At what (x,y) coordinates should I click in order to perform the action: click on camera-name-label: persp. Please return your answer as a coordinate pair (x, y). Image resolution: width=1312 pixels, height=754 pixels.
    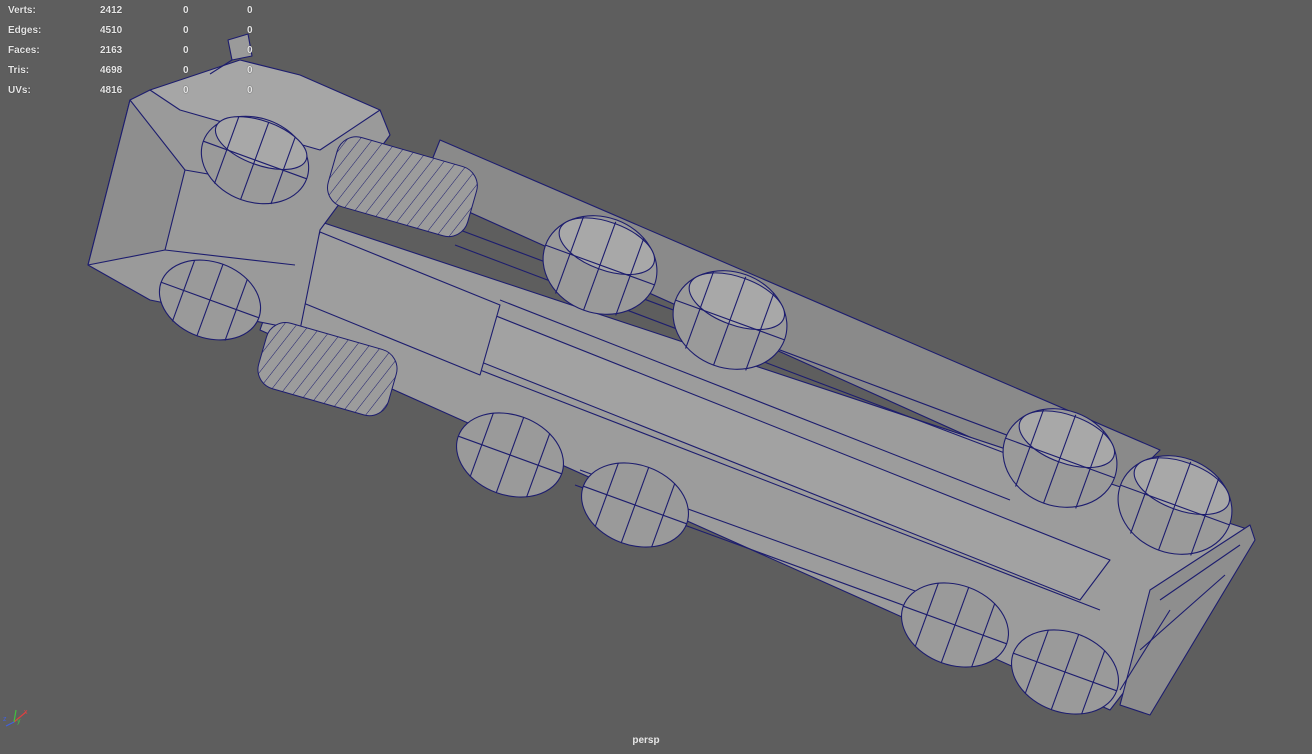
    Looking at the image, I should click on (646, 740).